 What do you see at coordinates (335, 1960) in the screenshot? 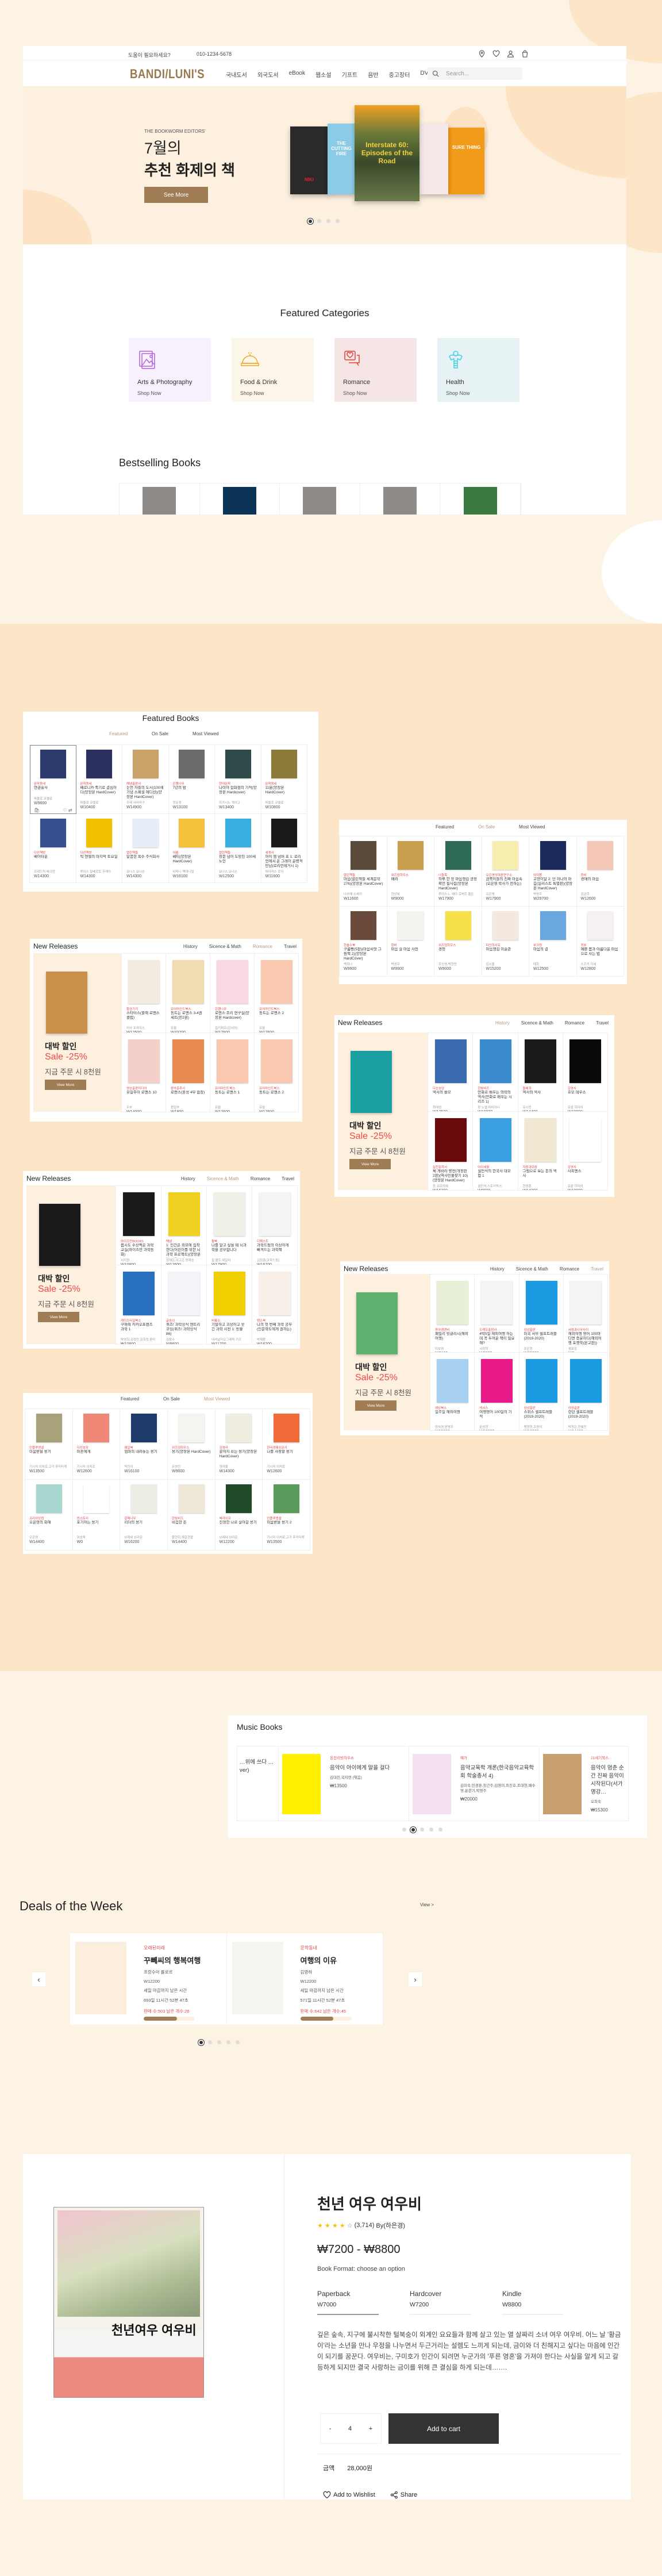
I see `book-title: 여행의 이유` at bounding box center [335, 1960].